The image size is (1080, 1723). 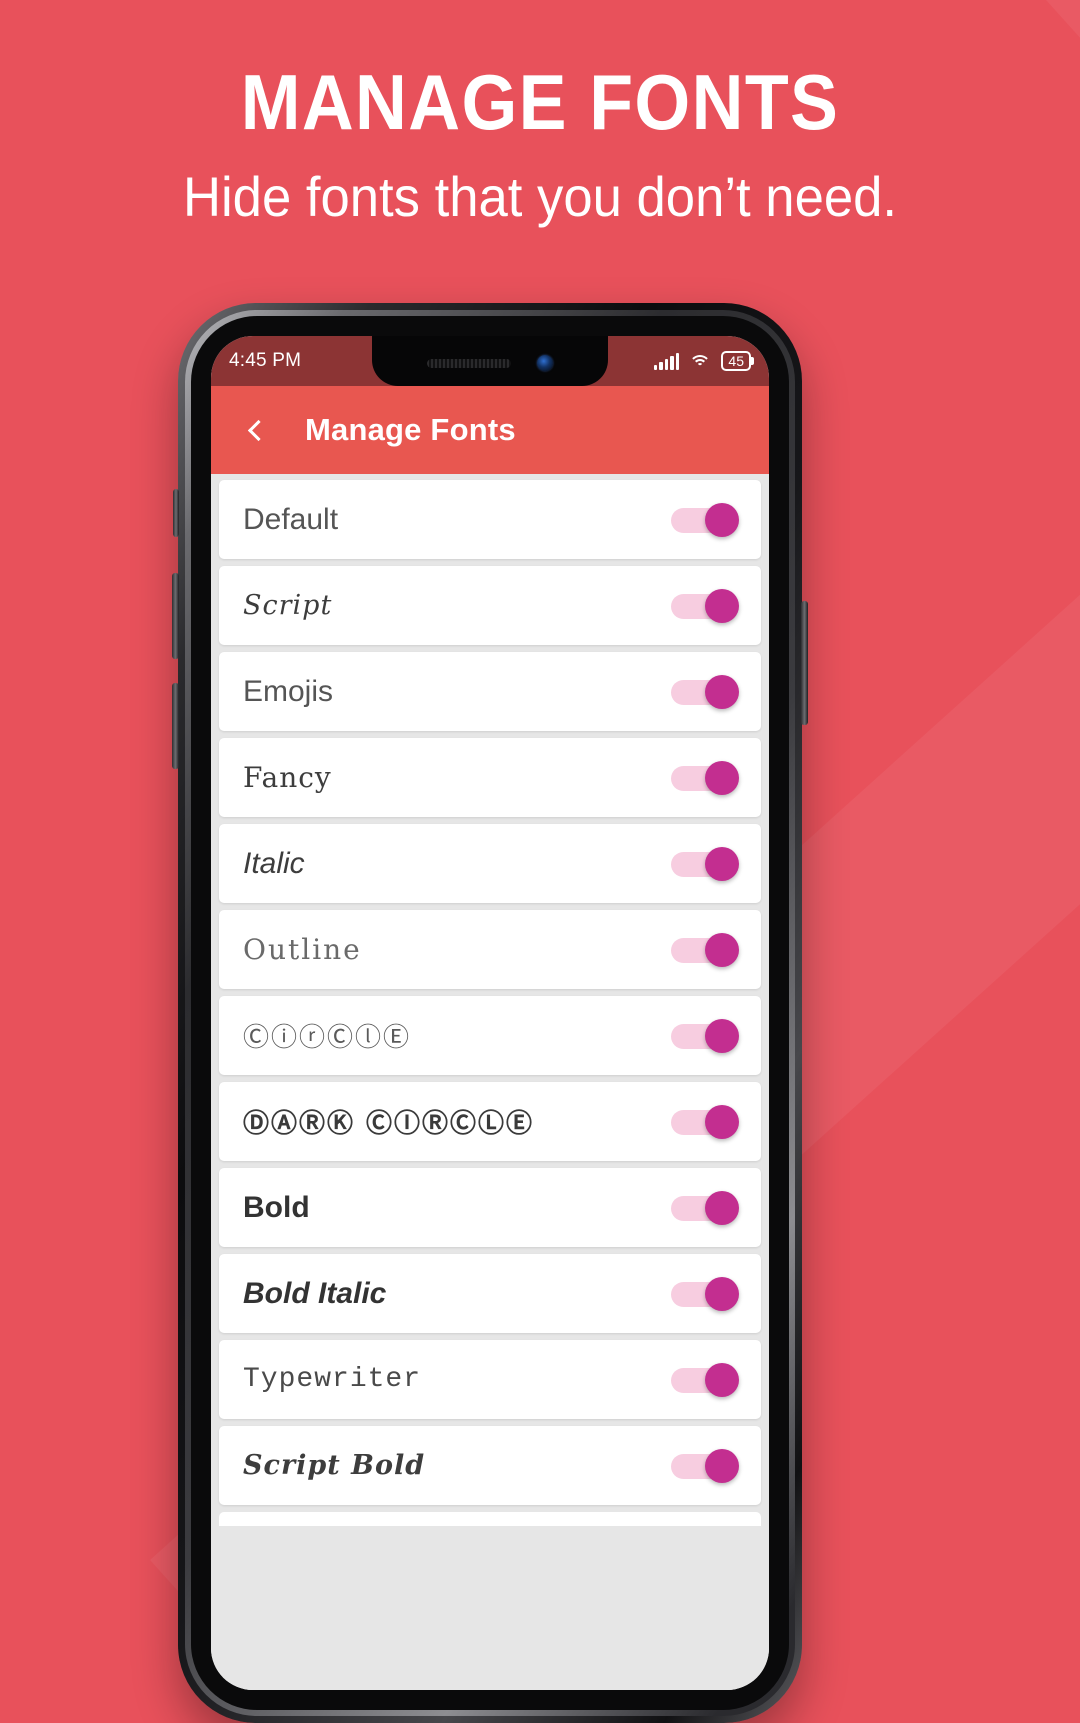 I want to click on font-list-item-label: Script, so click(x=288, y=605).